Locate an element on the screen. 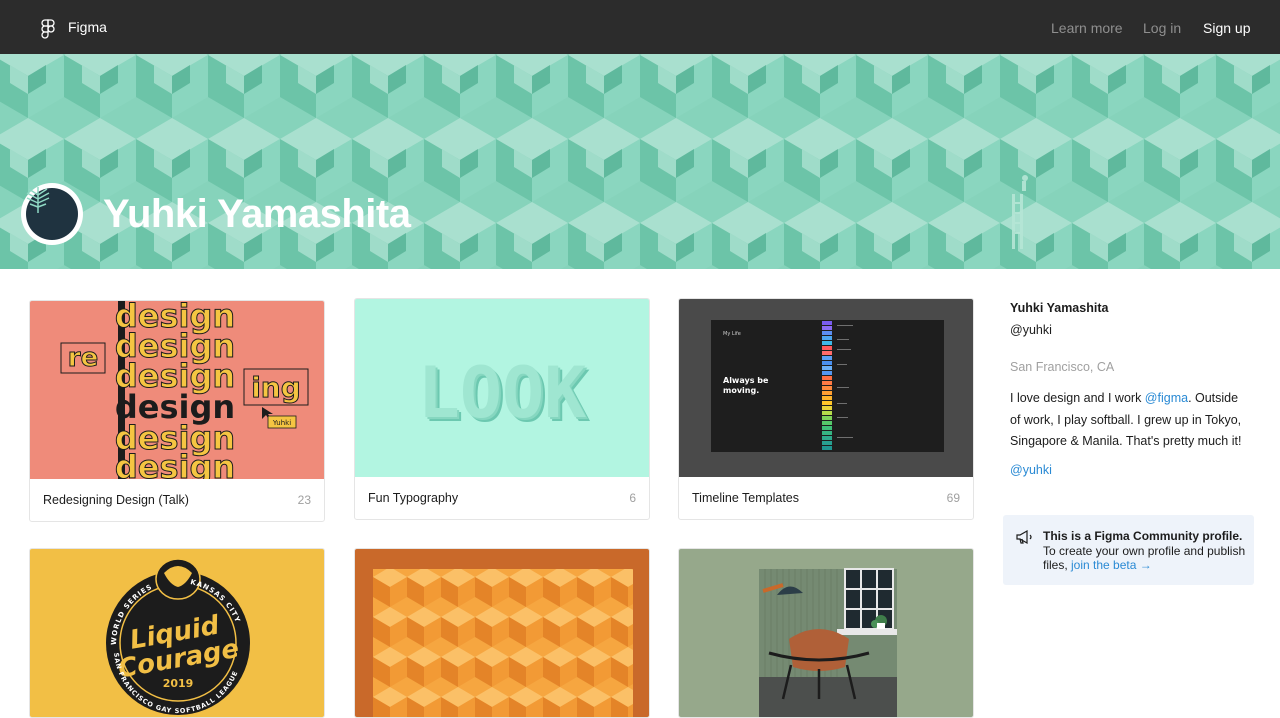  card-count: 23 is located at coordinates (304, 500).